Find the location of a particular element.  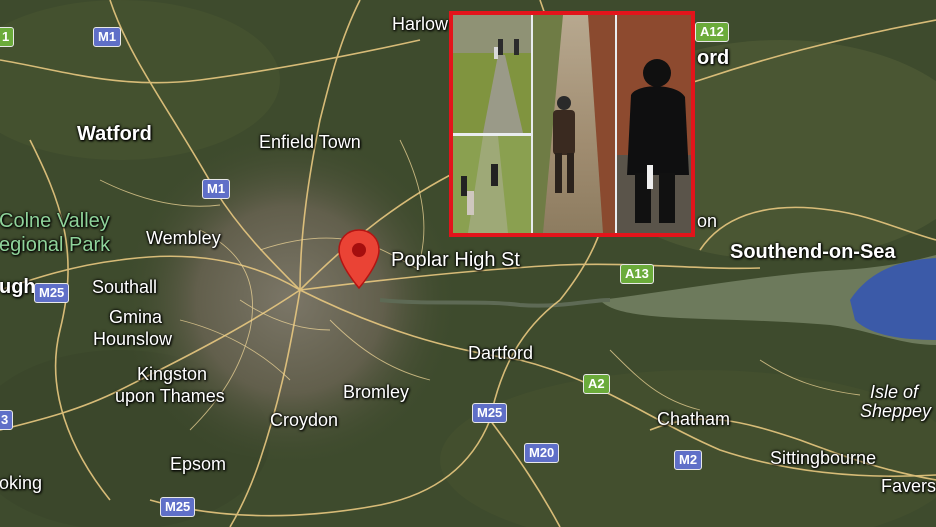

place-label-croydon: Croydon is located at coordinates (304, 420).